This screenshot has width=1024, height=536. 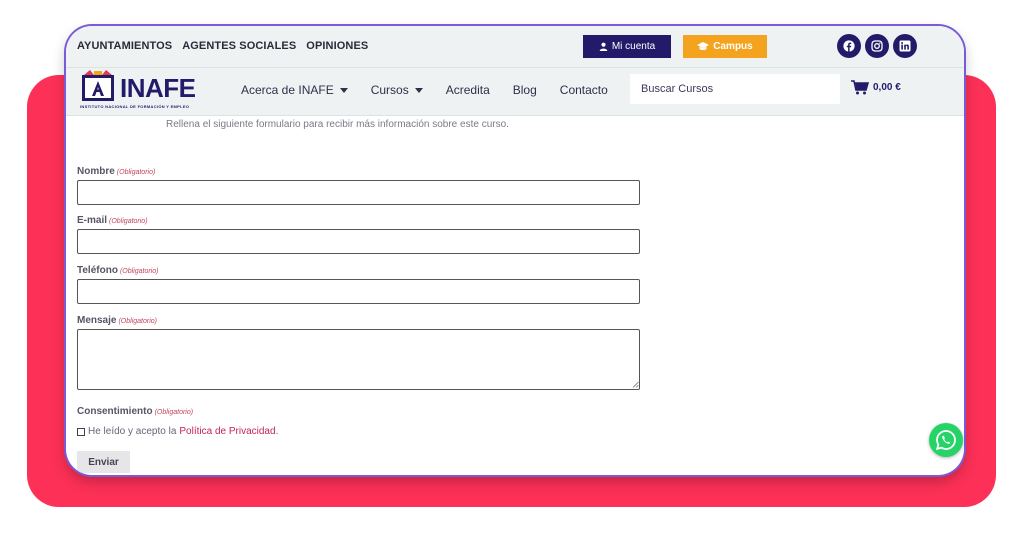 What do you see at coordinates (733, 46) in the screenshot?
I see `campus-label: Campus` at bounding box center [733, 46].